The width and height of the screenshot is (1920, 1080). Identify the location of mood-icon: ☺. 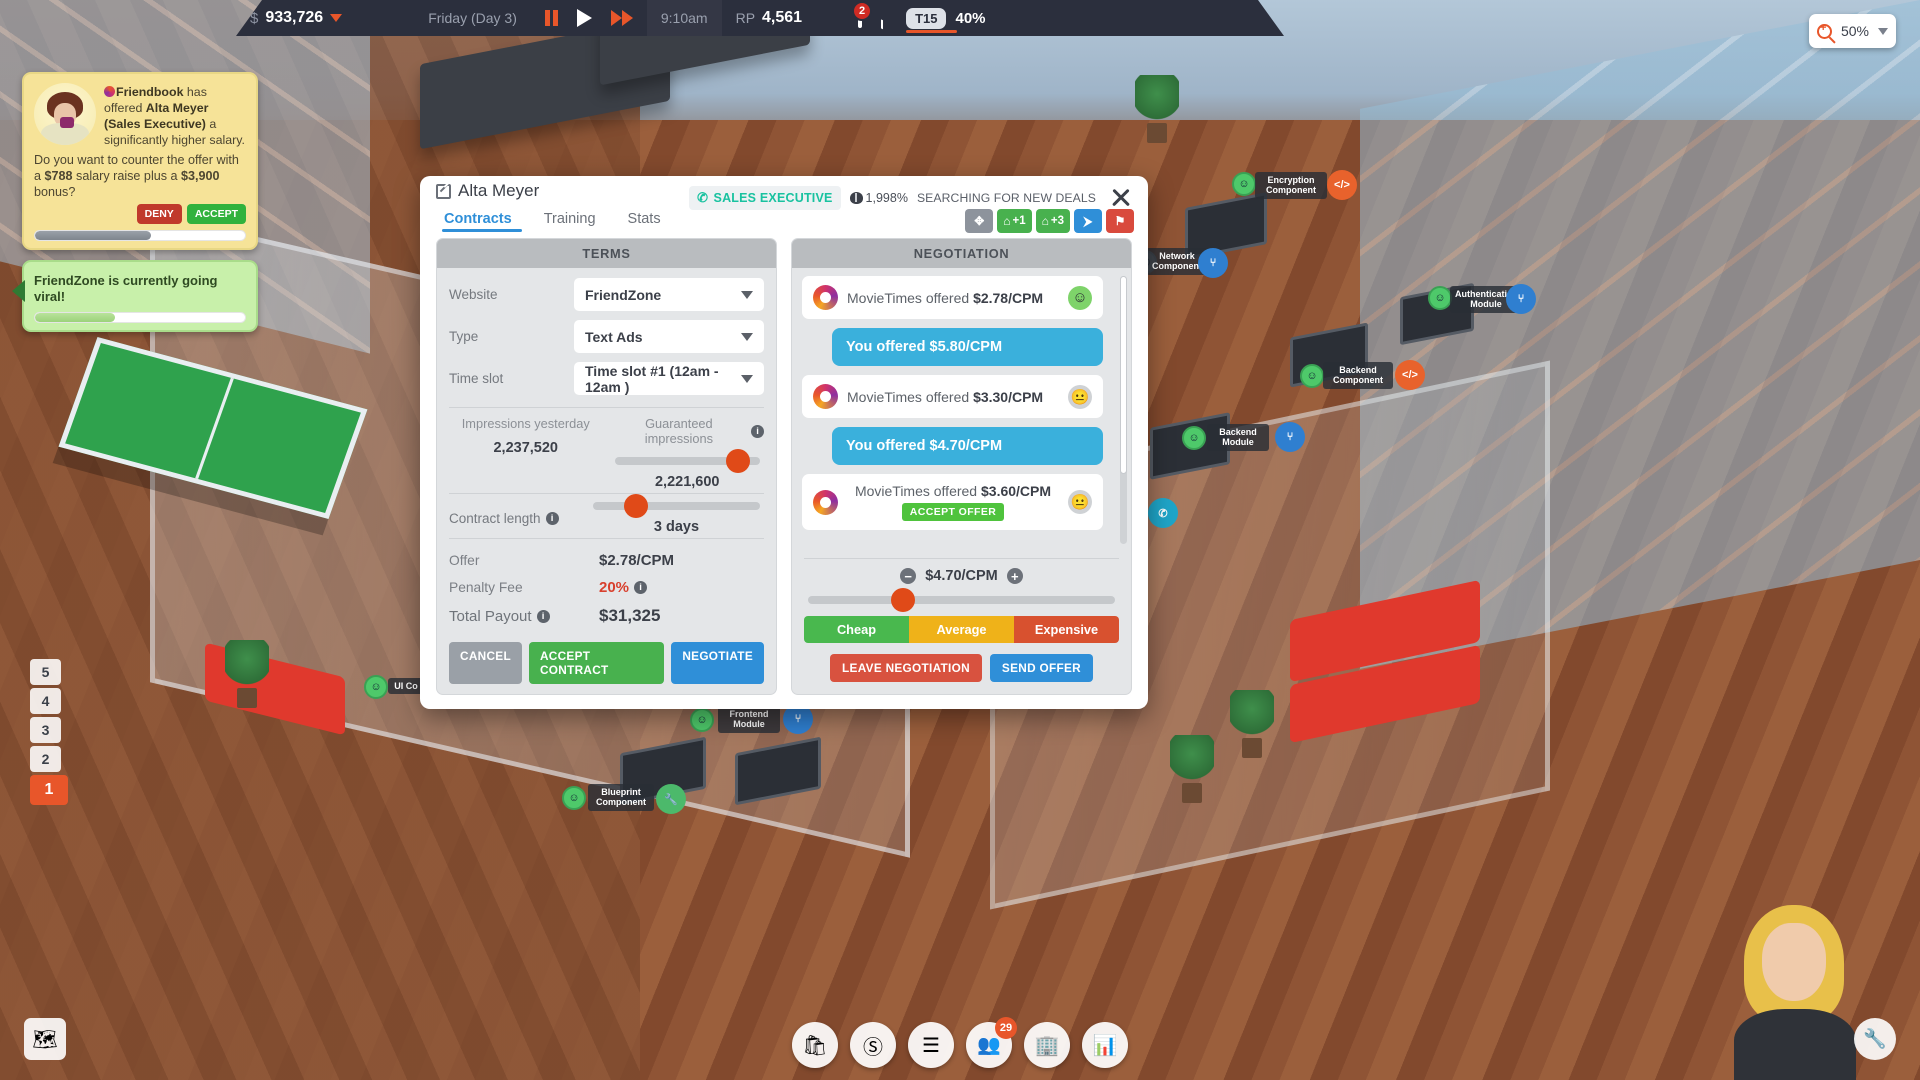
(1312, 376).